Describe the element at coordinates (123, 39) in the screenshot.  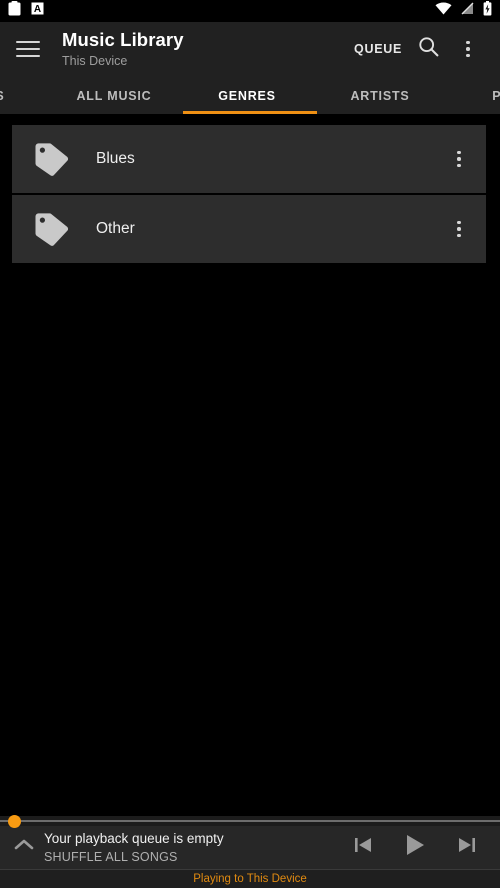
I see `page-title: Music Library` at that location.